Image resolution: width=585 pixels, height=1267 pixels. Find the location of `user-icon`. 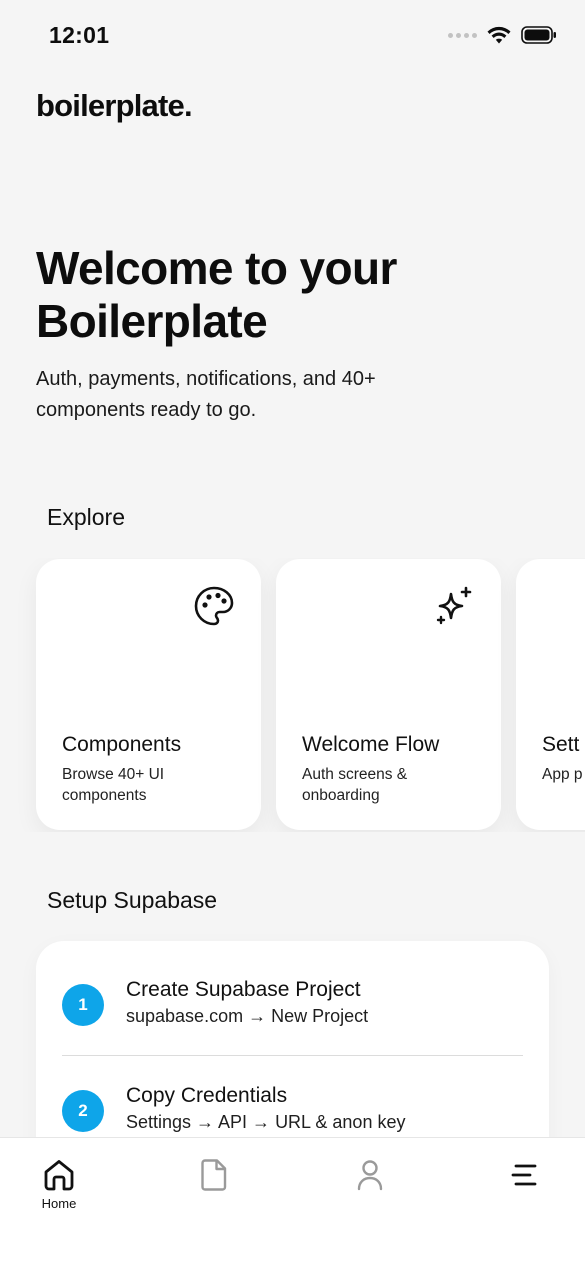

user-icon is located at coordinates (370, 1175).